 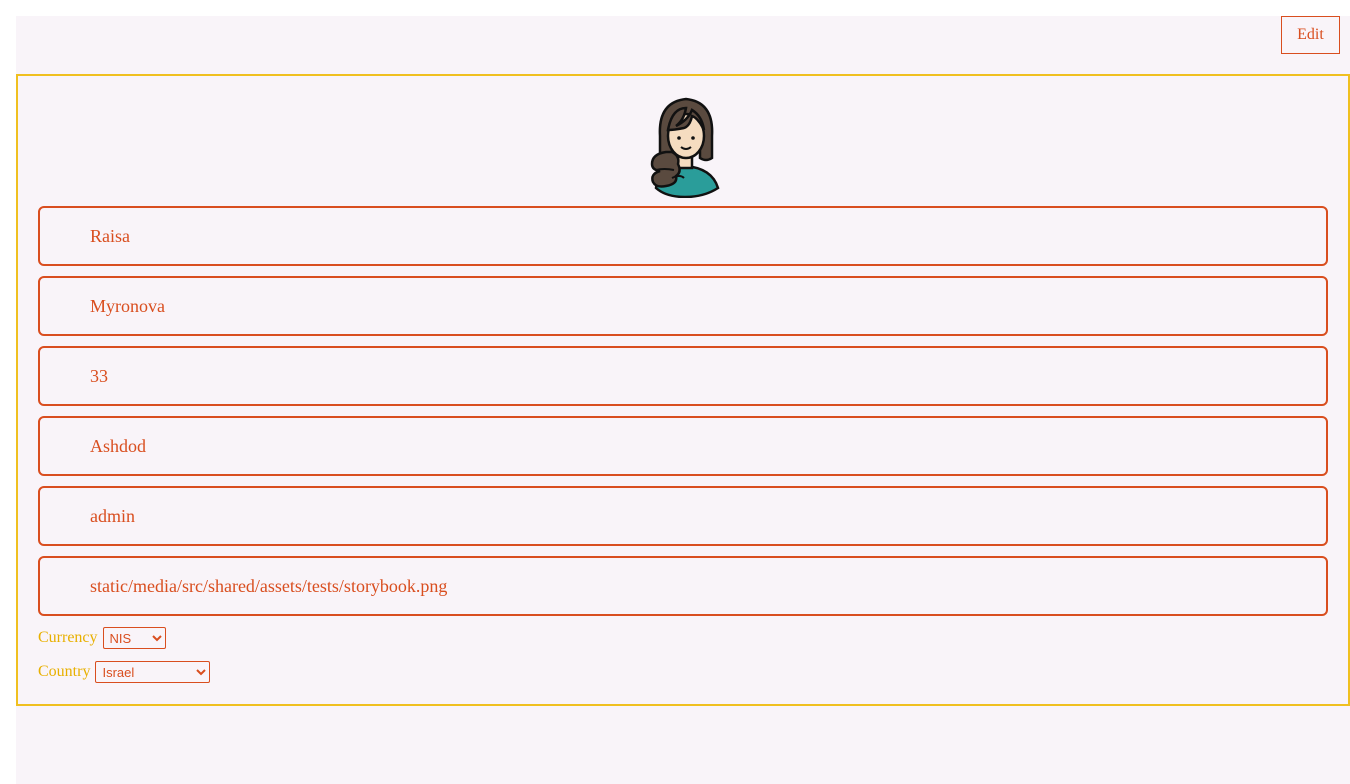 What do you see at coordinates (683, 376) in the screenshot?
I see `age-field: 33` at bounding box center [683, 376].